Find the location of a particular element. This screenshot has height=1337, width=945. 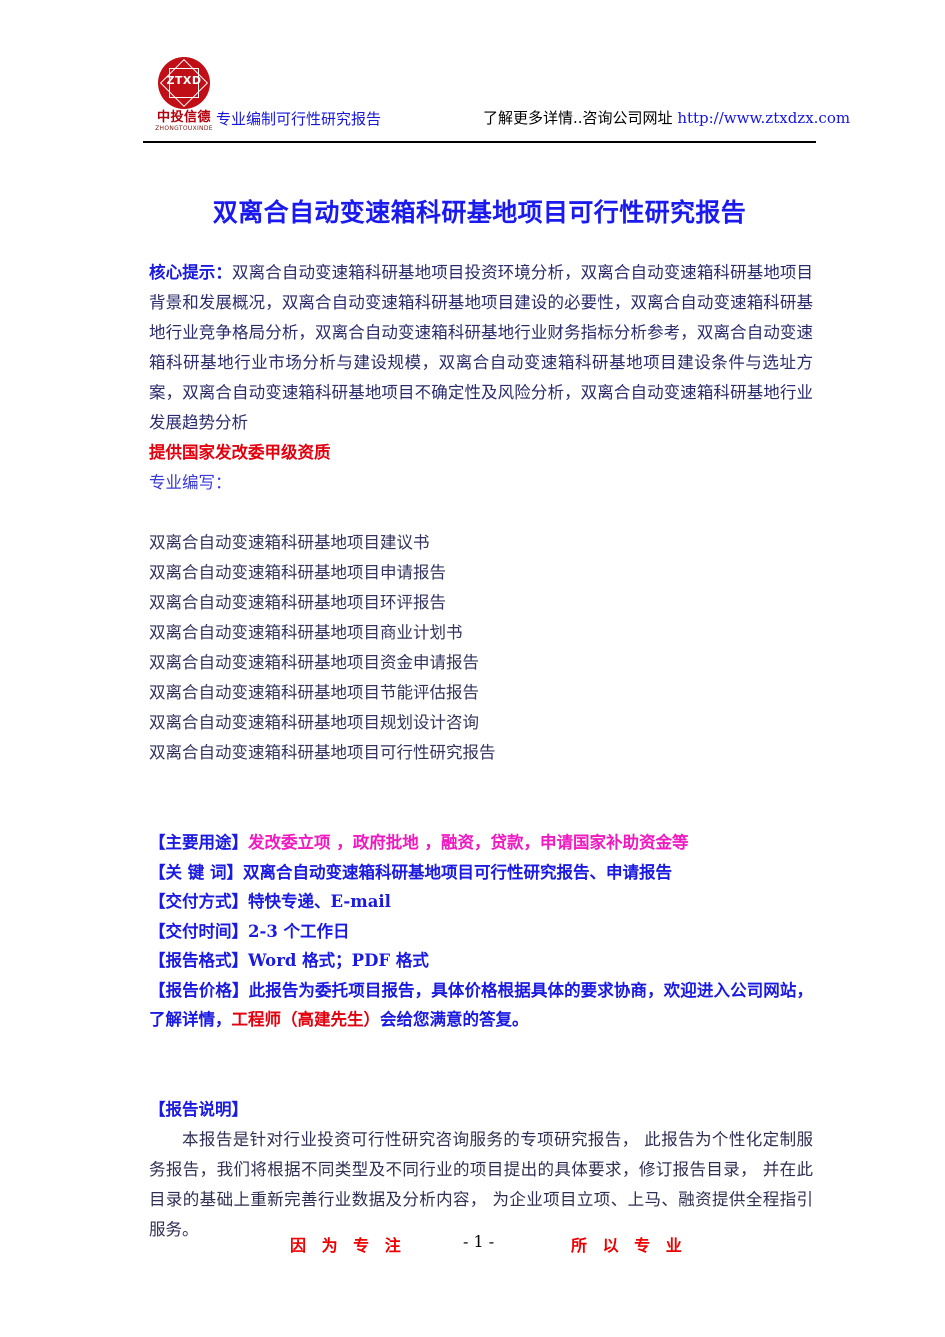

info-key: 【报告价格】 is located at coordinates (199, 990).